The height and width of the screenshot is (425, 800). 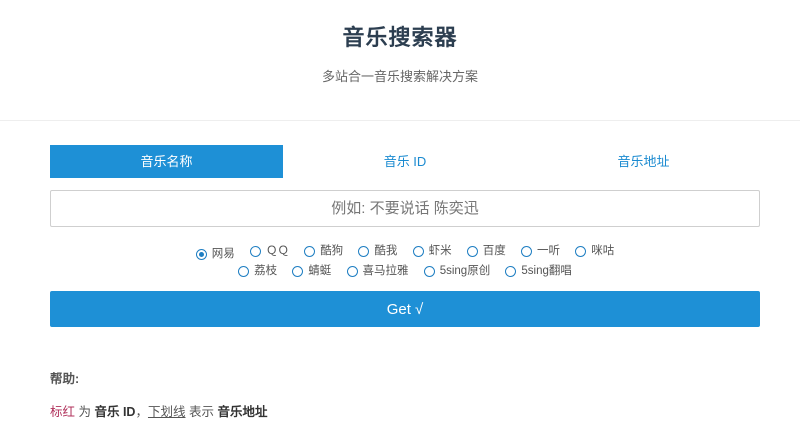 I want to click on source-option-5sing-cover: 5sing翻唱, so click(x=538, y=271).